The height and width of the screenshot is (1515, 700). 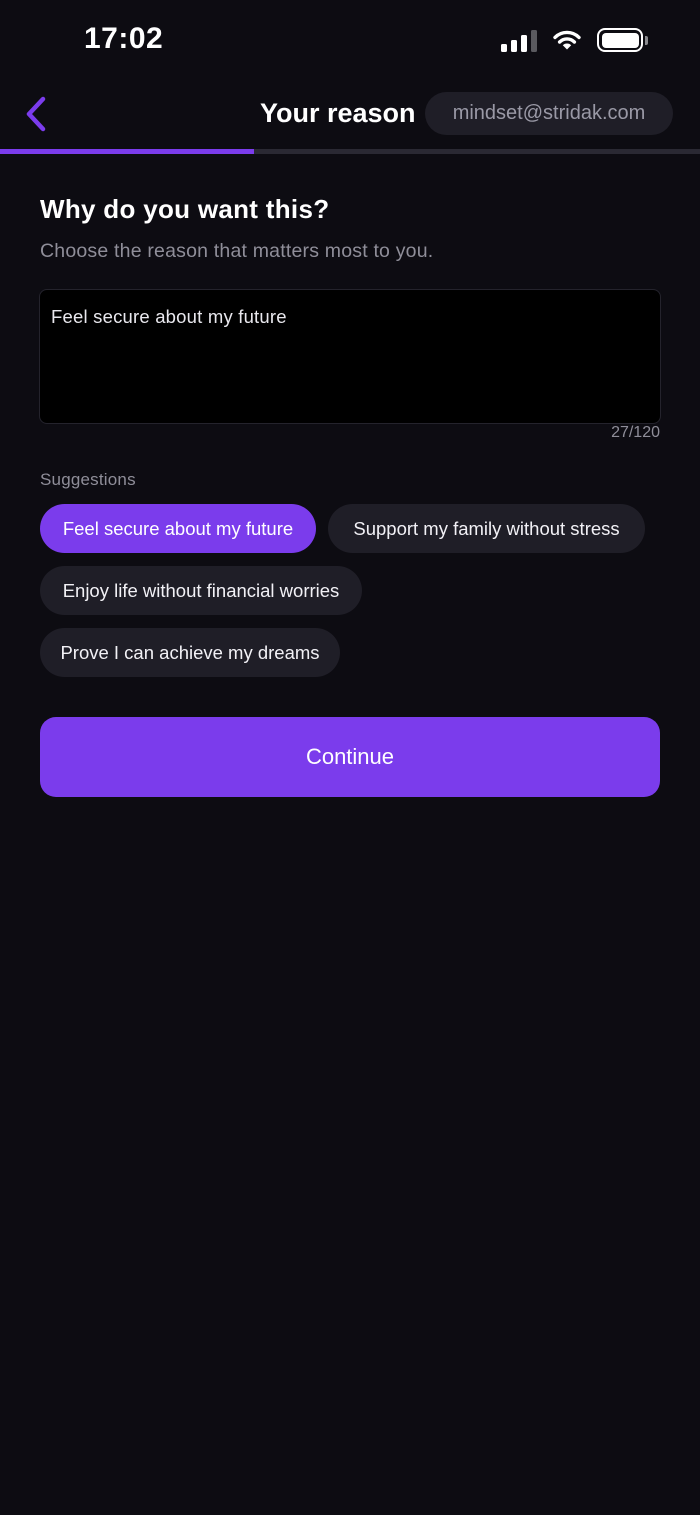 What do you see at coordinates (549, 113) in the screenshot?
I see `account-email-chip: mindset@stridak.com` at bounding box center [549, 113].